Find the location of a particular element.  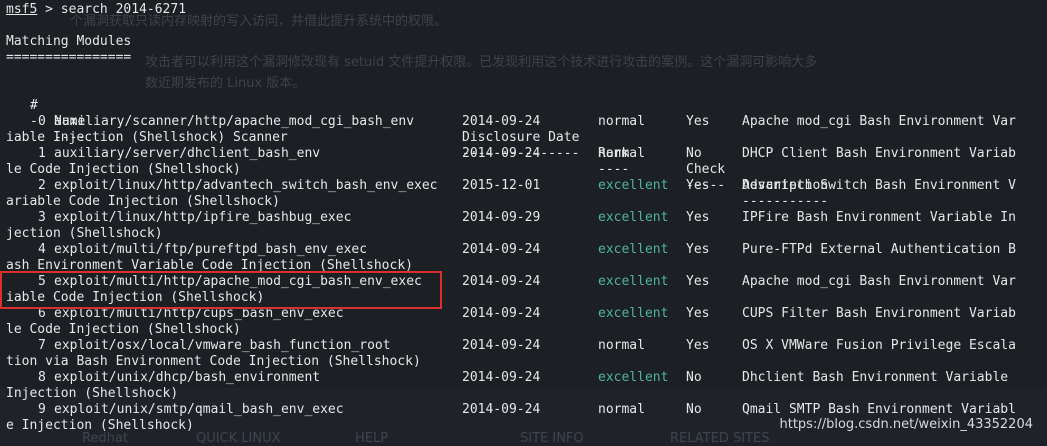

module-name-continuation: jection (Shellshock) is located at coordinates (84, 233).